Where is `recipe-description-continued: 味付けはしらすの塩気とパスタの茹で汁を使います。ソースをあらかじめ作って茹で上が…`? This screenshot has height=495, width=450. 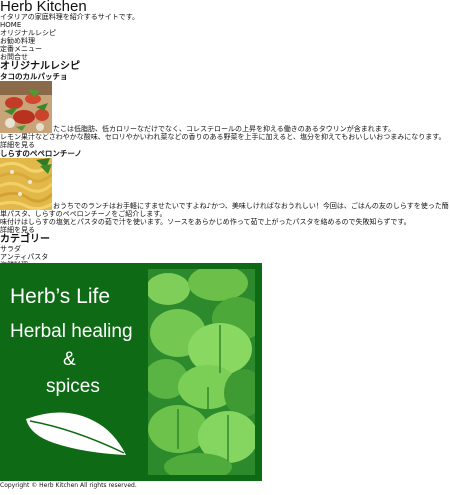
recipe-description-continued: 味付けはしらすの塩気とパスタの茹で汁を使います。ソースをあらかじめ作って茹で上が… is located at coordinates (205, 222).